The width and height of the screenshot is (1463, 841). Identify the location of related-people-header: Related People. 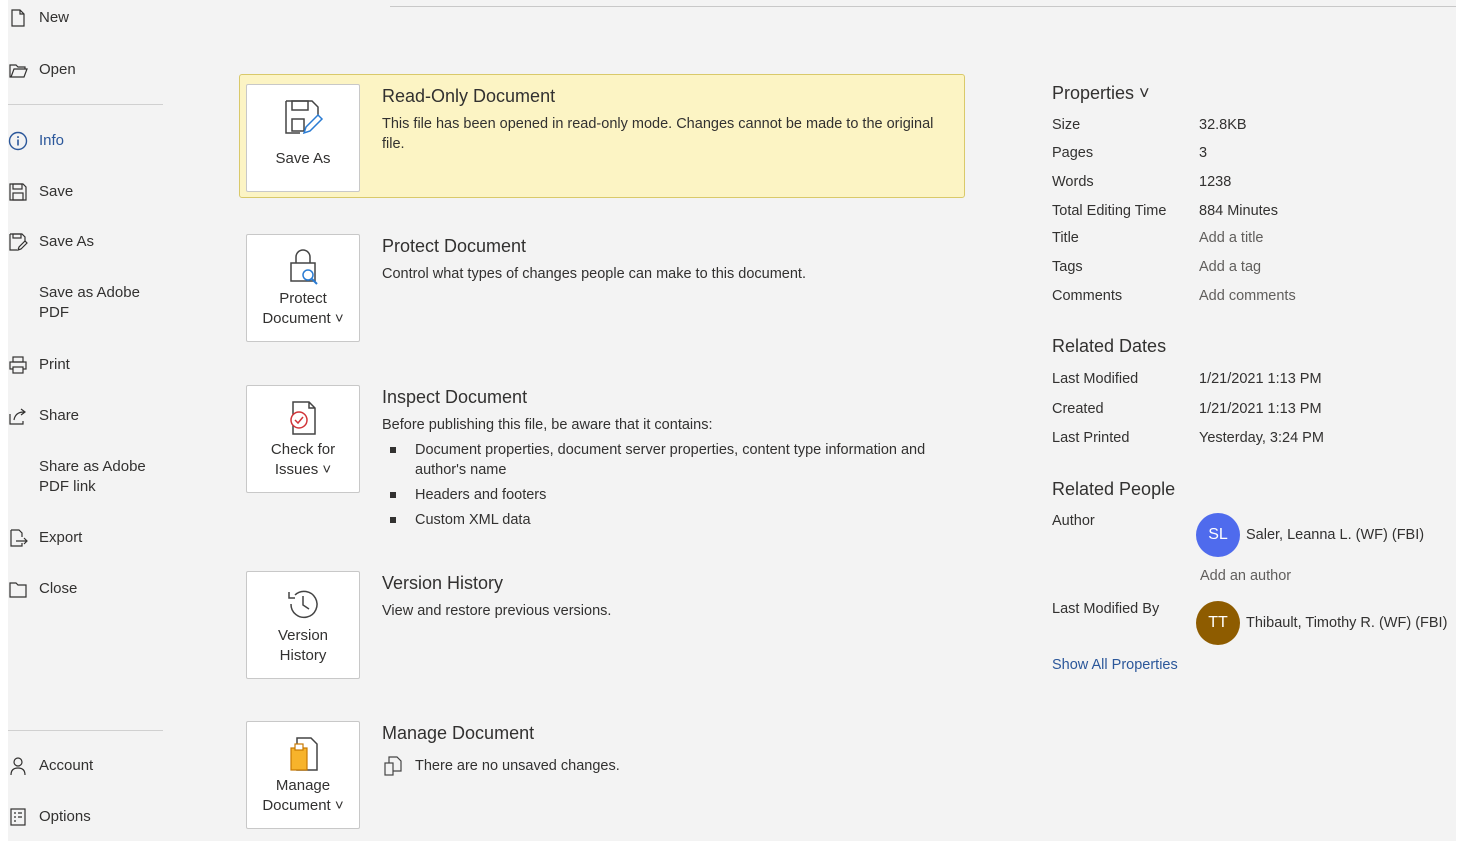
(1114, 489).